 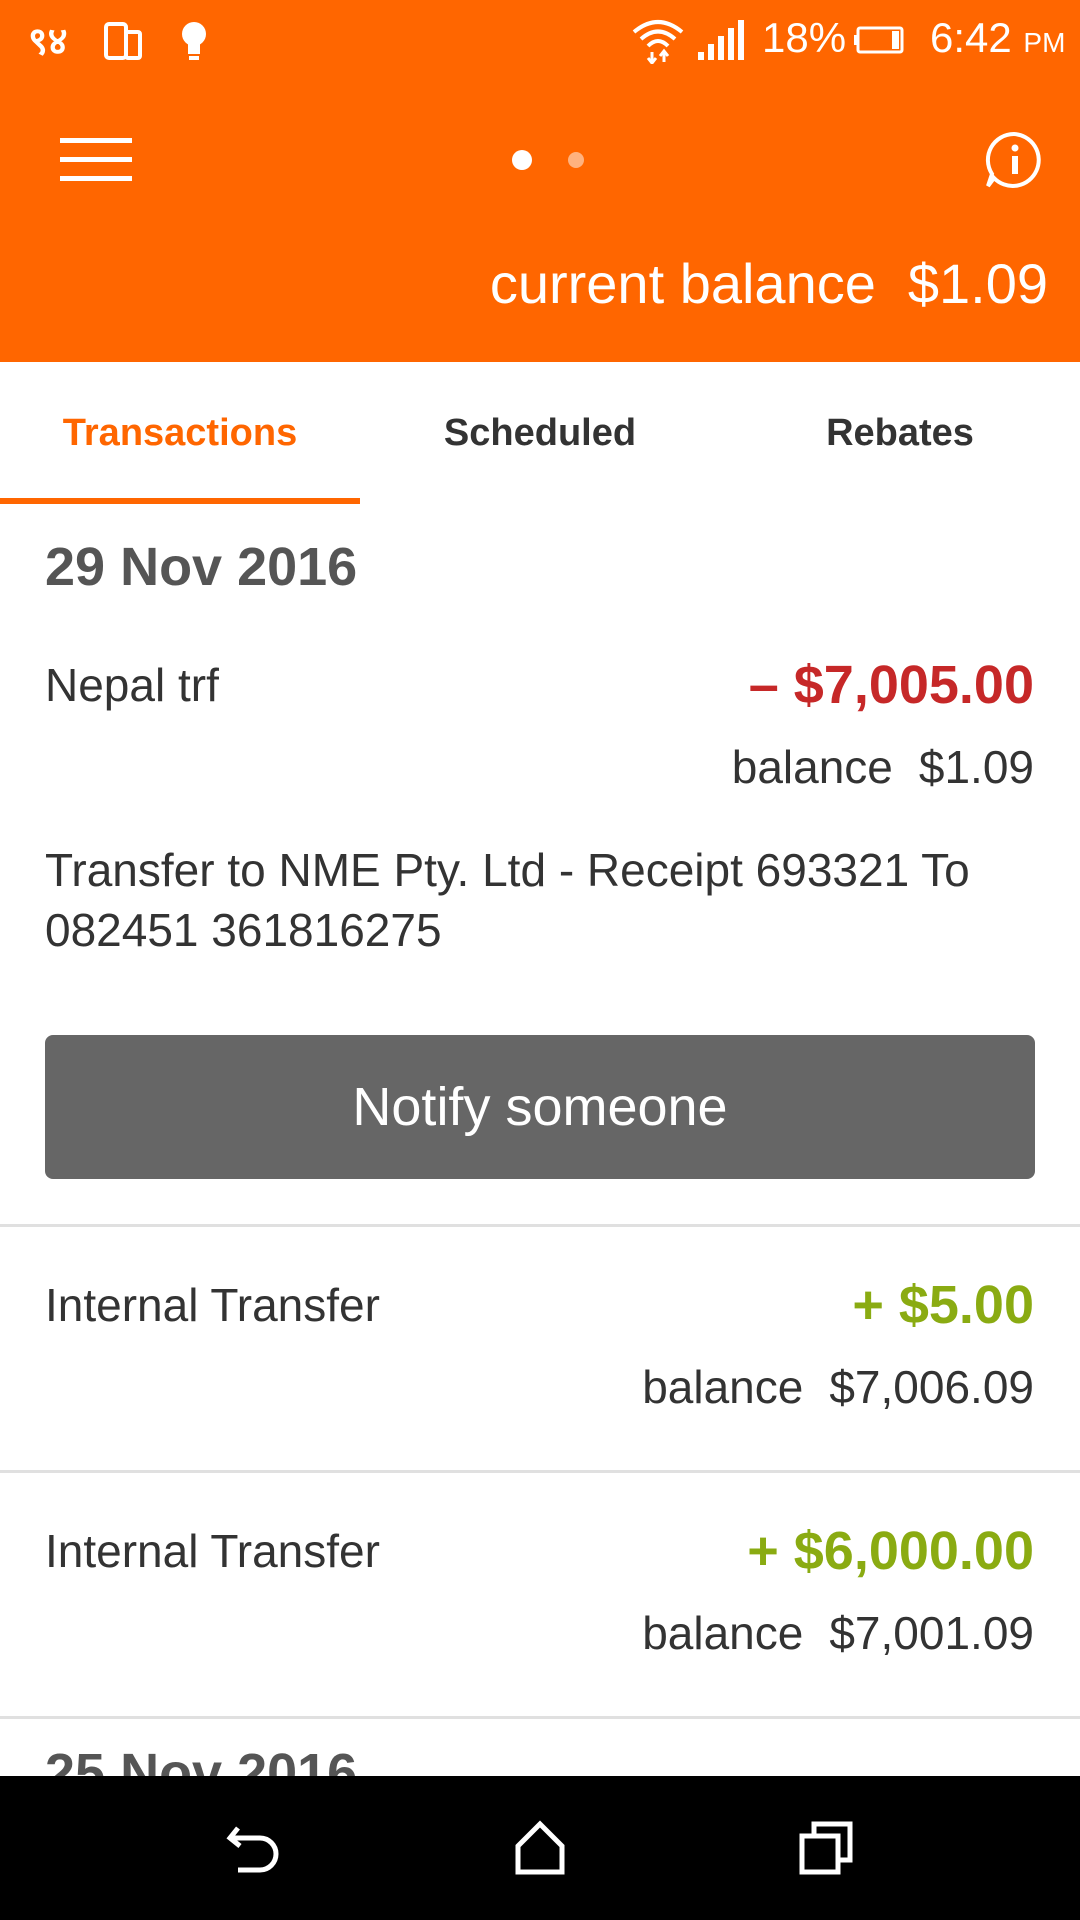 I want to click on balance-value: $1.09, so click(x=976, y=767).